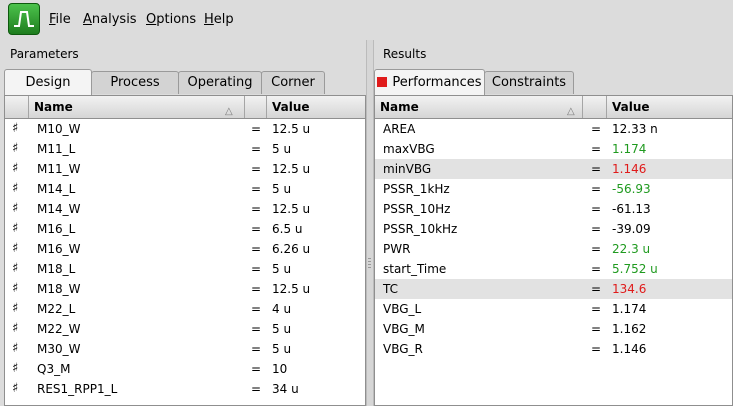 The image size is (733, 406). I want to click on result-value: 12.33 n, so click(635, 129).